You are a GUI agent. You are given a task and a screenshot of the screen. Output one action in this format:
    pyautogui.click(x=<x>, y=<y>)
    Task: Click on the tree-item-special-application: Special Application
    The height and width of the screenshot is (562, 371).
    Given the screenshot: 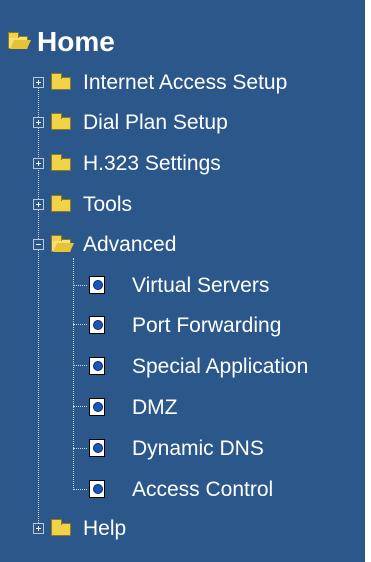 What is the action you would take?
    pyautogui.click(x=182, y=366)
    